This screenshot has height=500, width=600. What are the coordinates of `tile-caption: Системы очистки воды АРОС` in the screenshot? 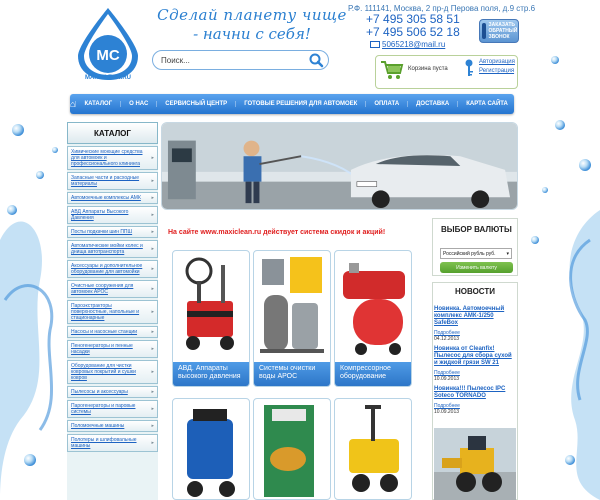 It's located at (292, 374).